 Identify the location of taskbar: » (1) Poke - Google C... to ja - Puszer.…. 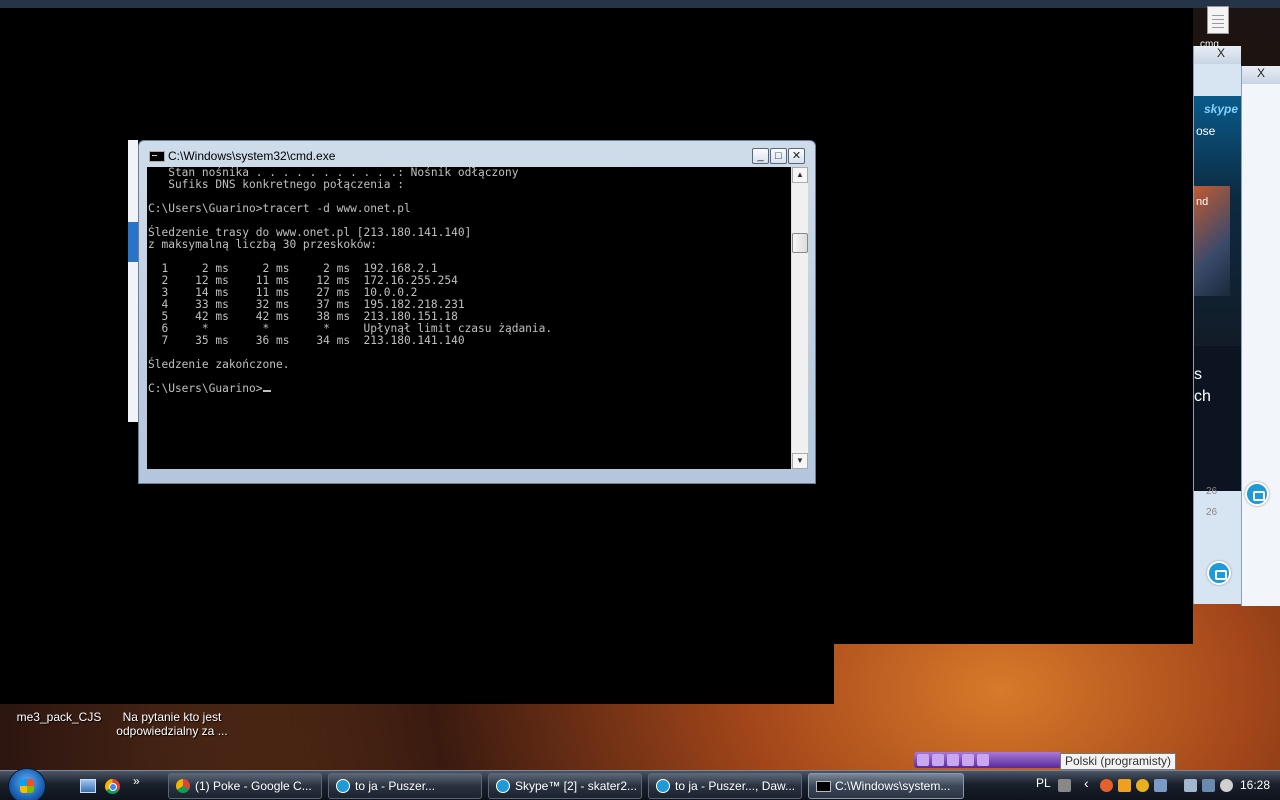
(640, 784).